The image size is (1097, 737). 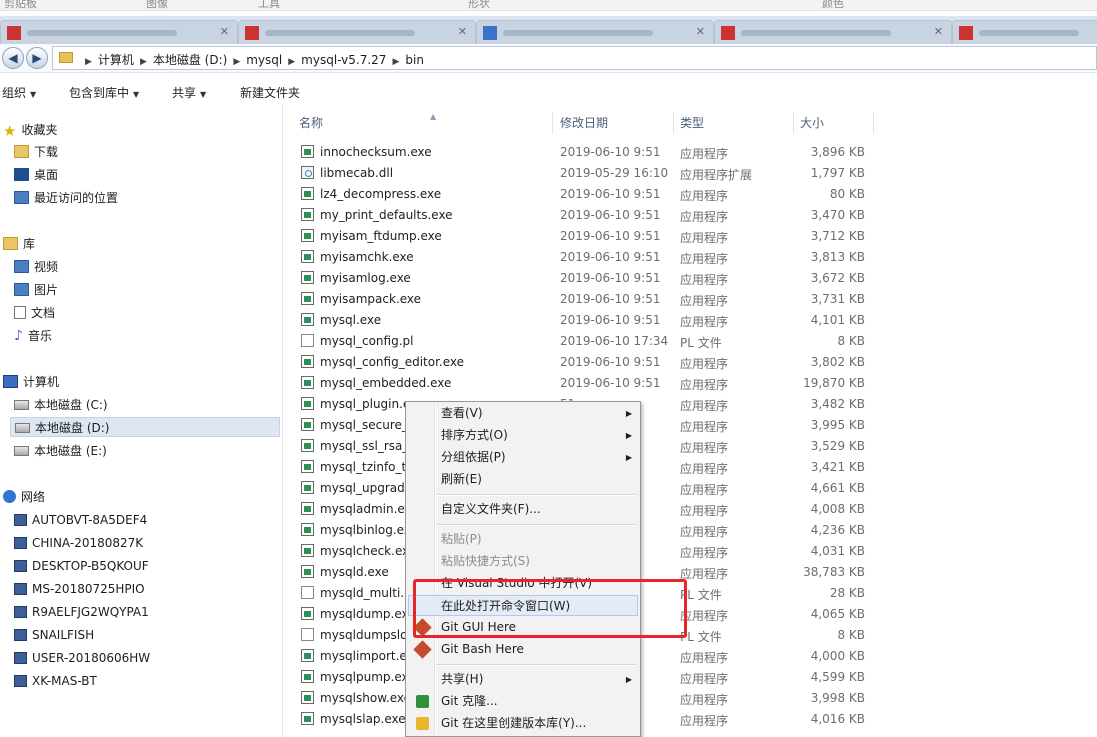 I want to click on table-row: mysql_config.pl 2019-06-10 17:34 PL 文件 8 KB, so click(x=589, y=341).